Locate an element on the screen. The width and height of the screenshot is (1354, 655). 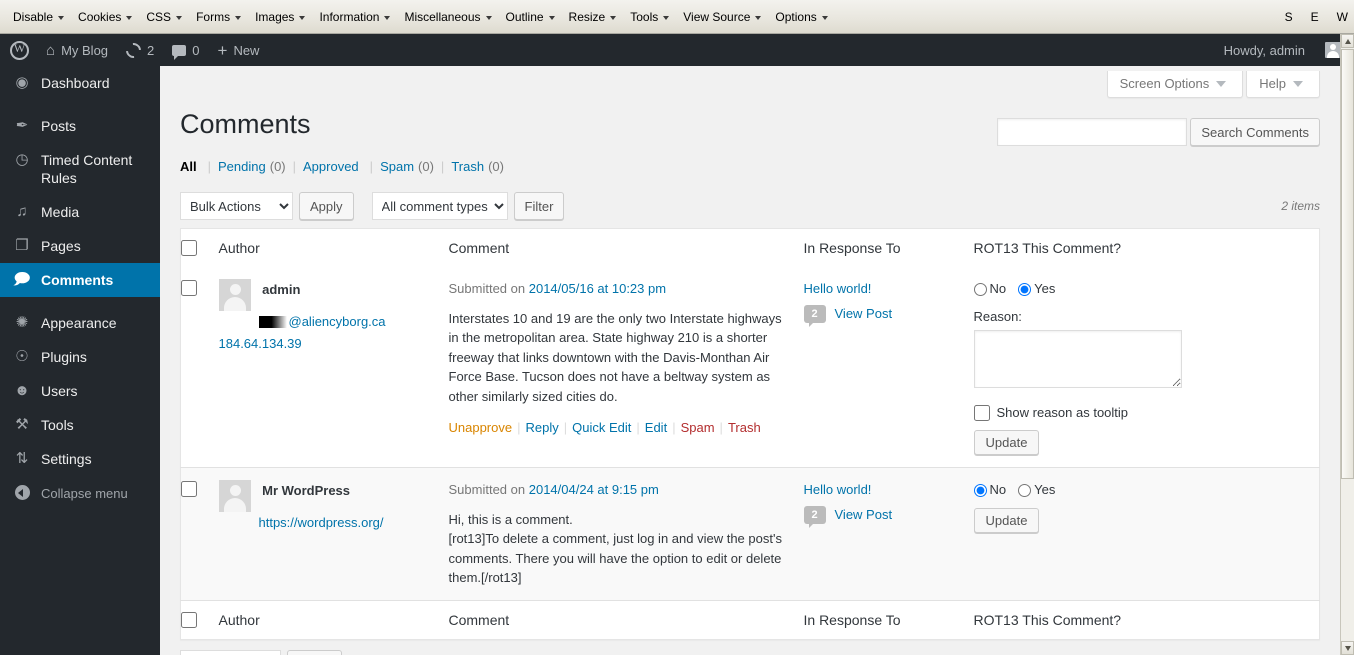
filter-button: Filter is located at coordinates (539, 206).